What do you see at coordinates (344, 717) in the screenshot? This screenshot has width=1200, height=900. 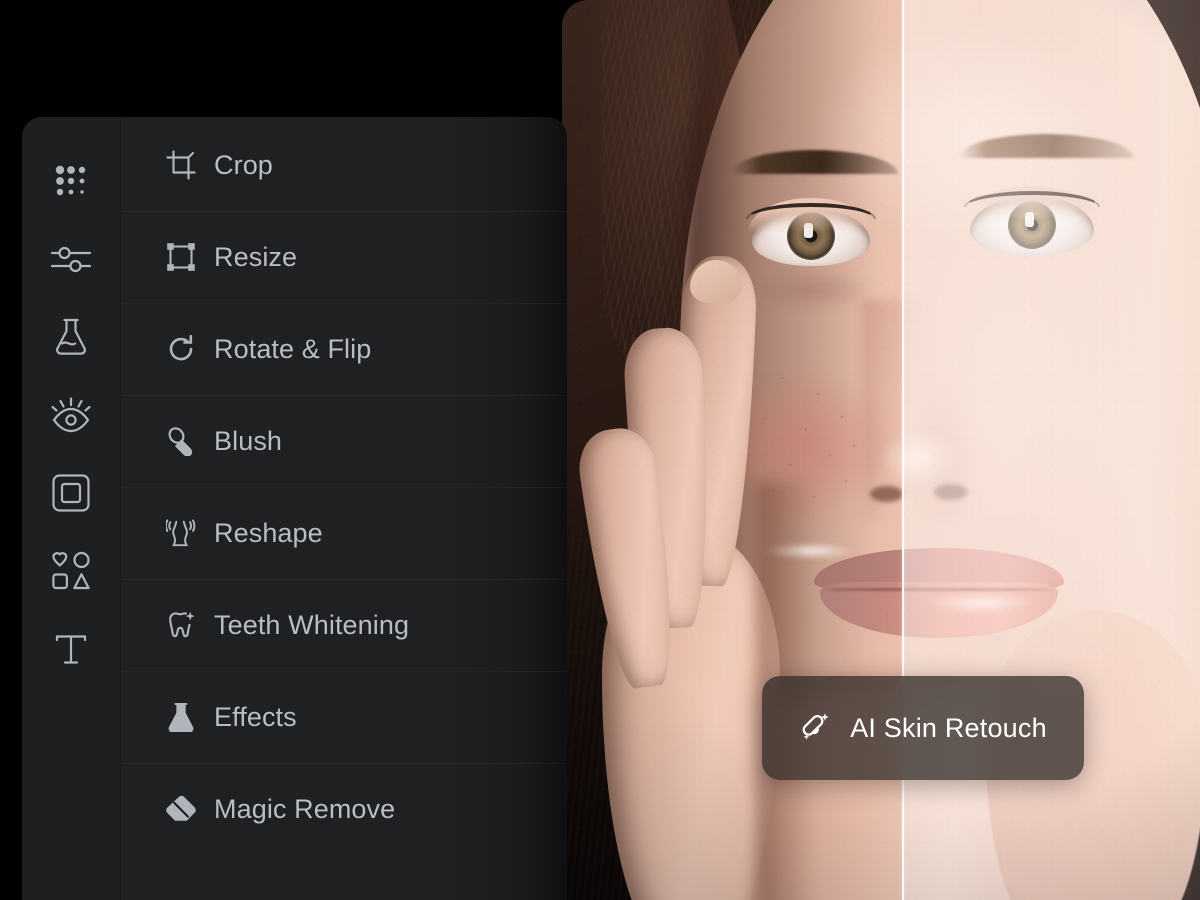 I see `menu-item-effects: Effects` at bounding box center [344, 717].